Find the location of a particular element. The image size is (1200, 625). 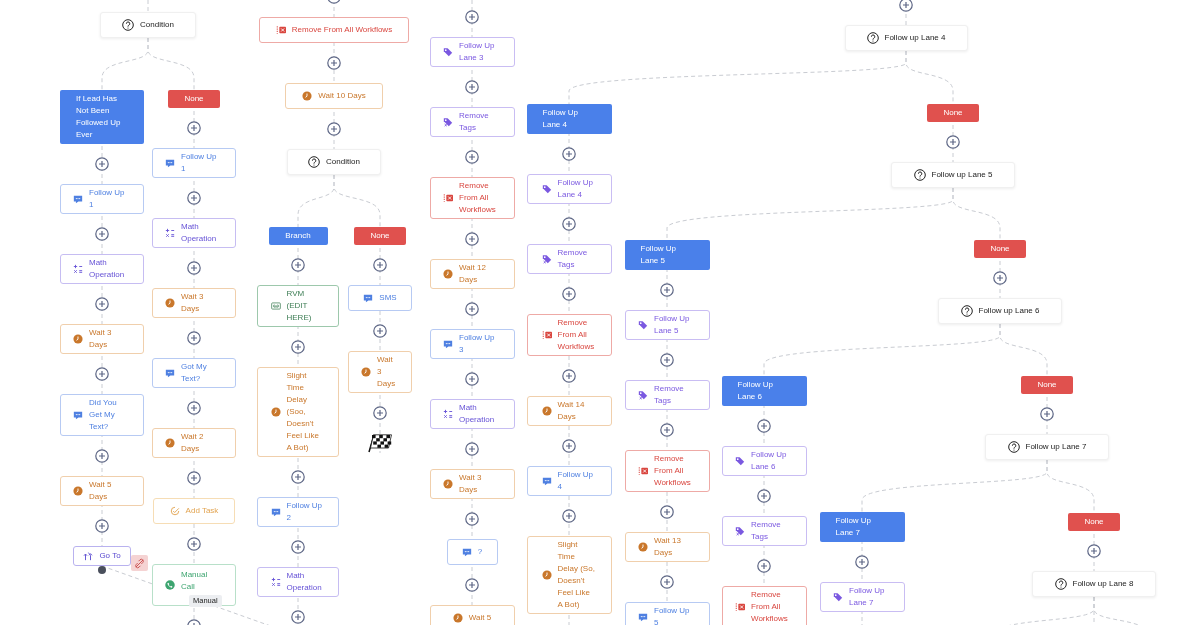

wait-step: Wait 2 Days is located at coordinates (194, 443).